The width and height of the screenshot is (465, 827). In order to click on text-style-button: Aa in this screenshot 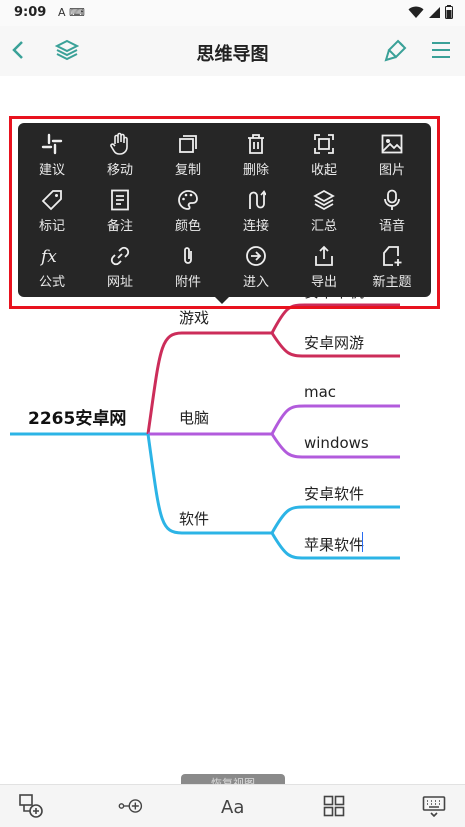, I will do `click(233, 806)`.